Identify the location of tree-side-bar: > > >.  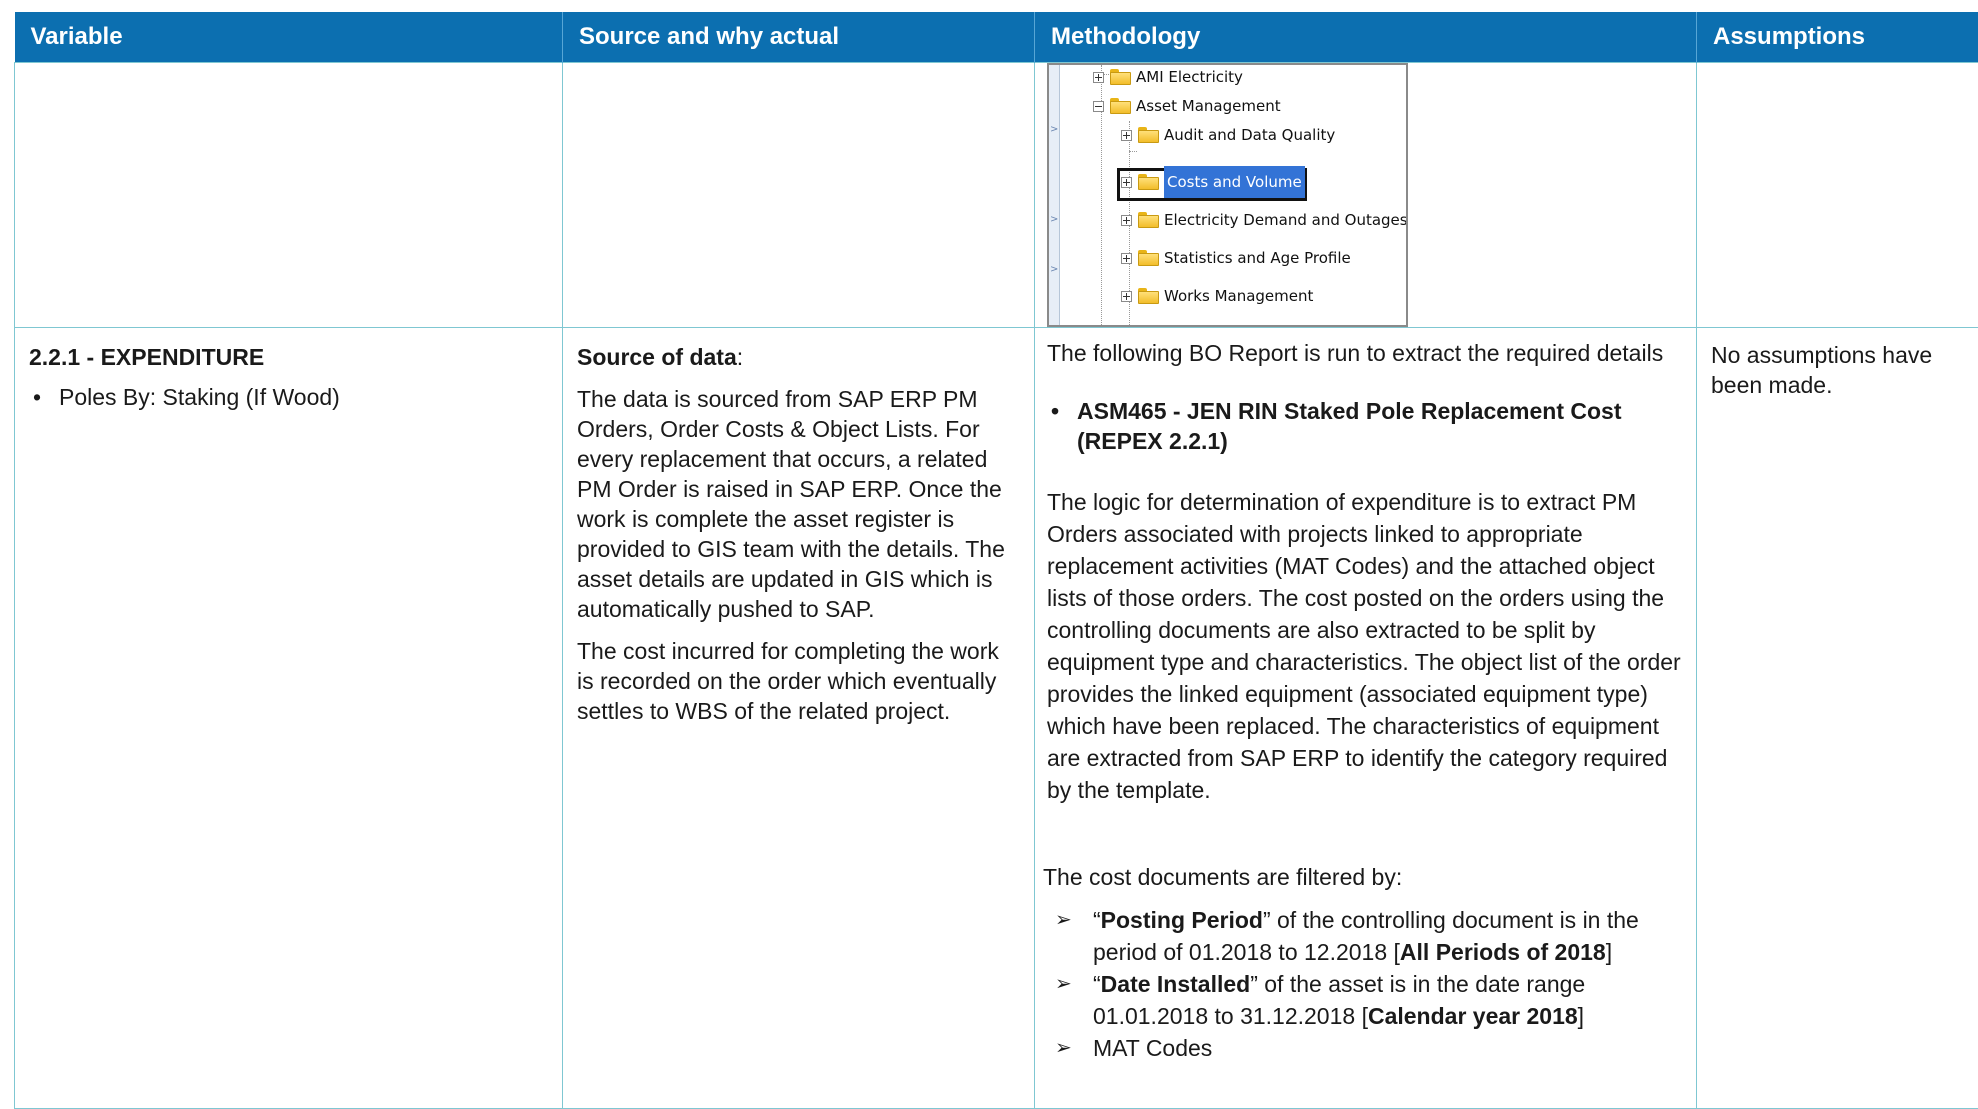
(1054, 195).